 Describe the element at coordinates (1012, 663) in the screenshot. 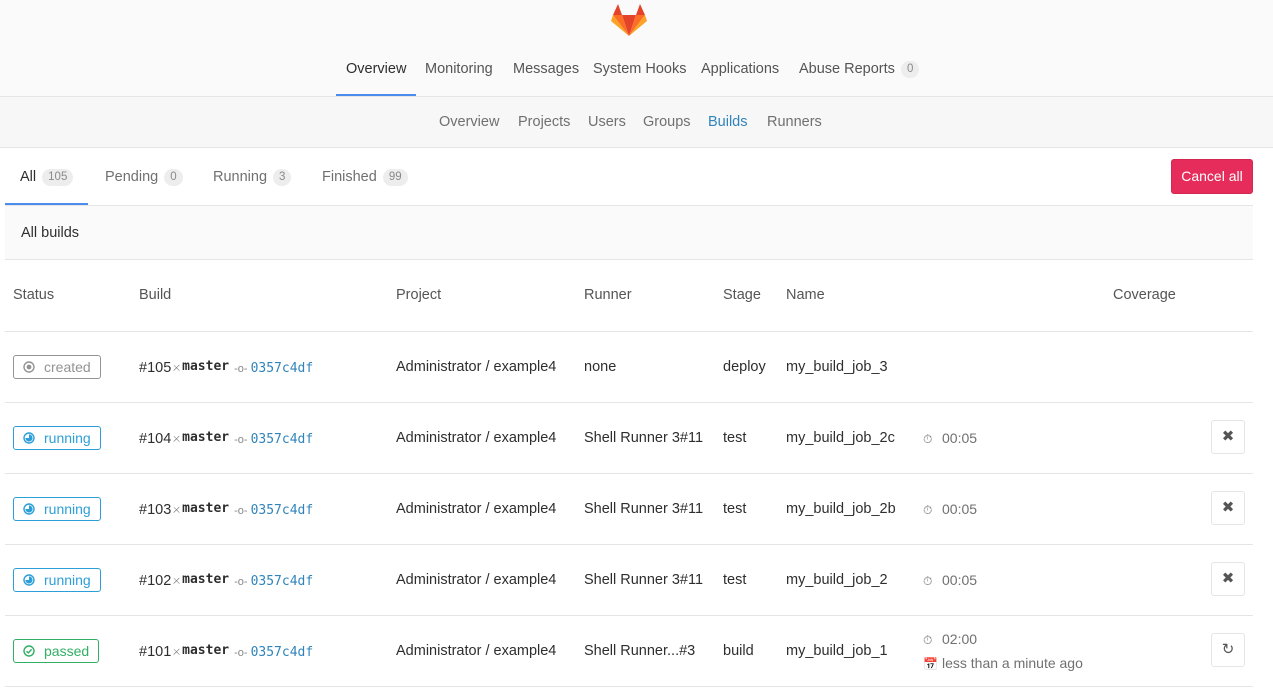

I see `finished-at-value: less than a minute ago` at that location.